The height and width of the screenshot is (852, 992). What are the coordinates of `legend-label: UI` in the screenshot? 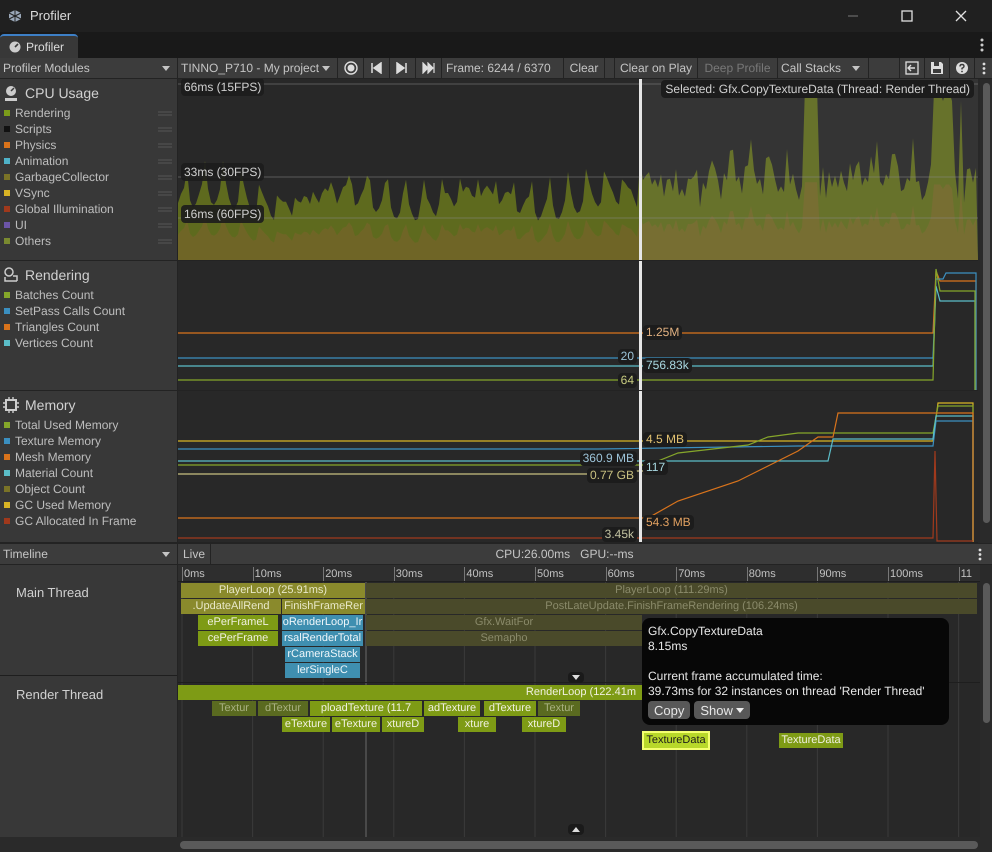 It's located at (84, 225).